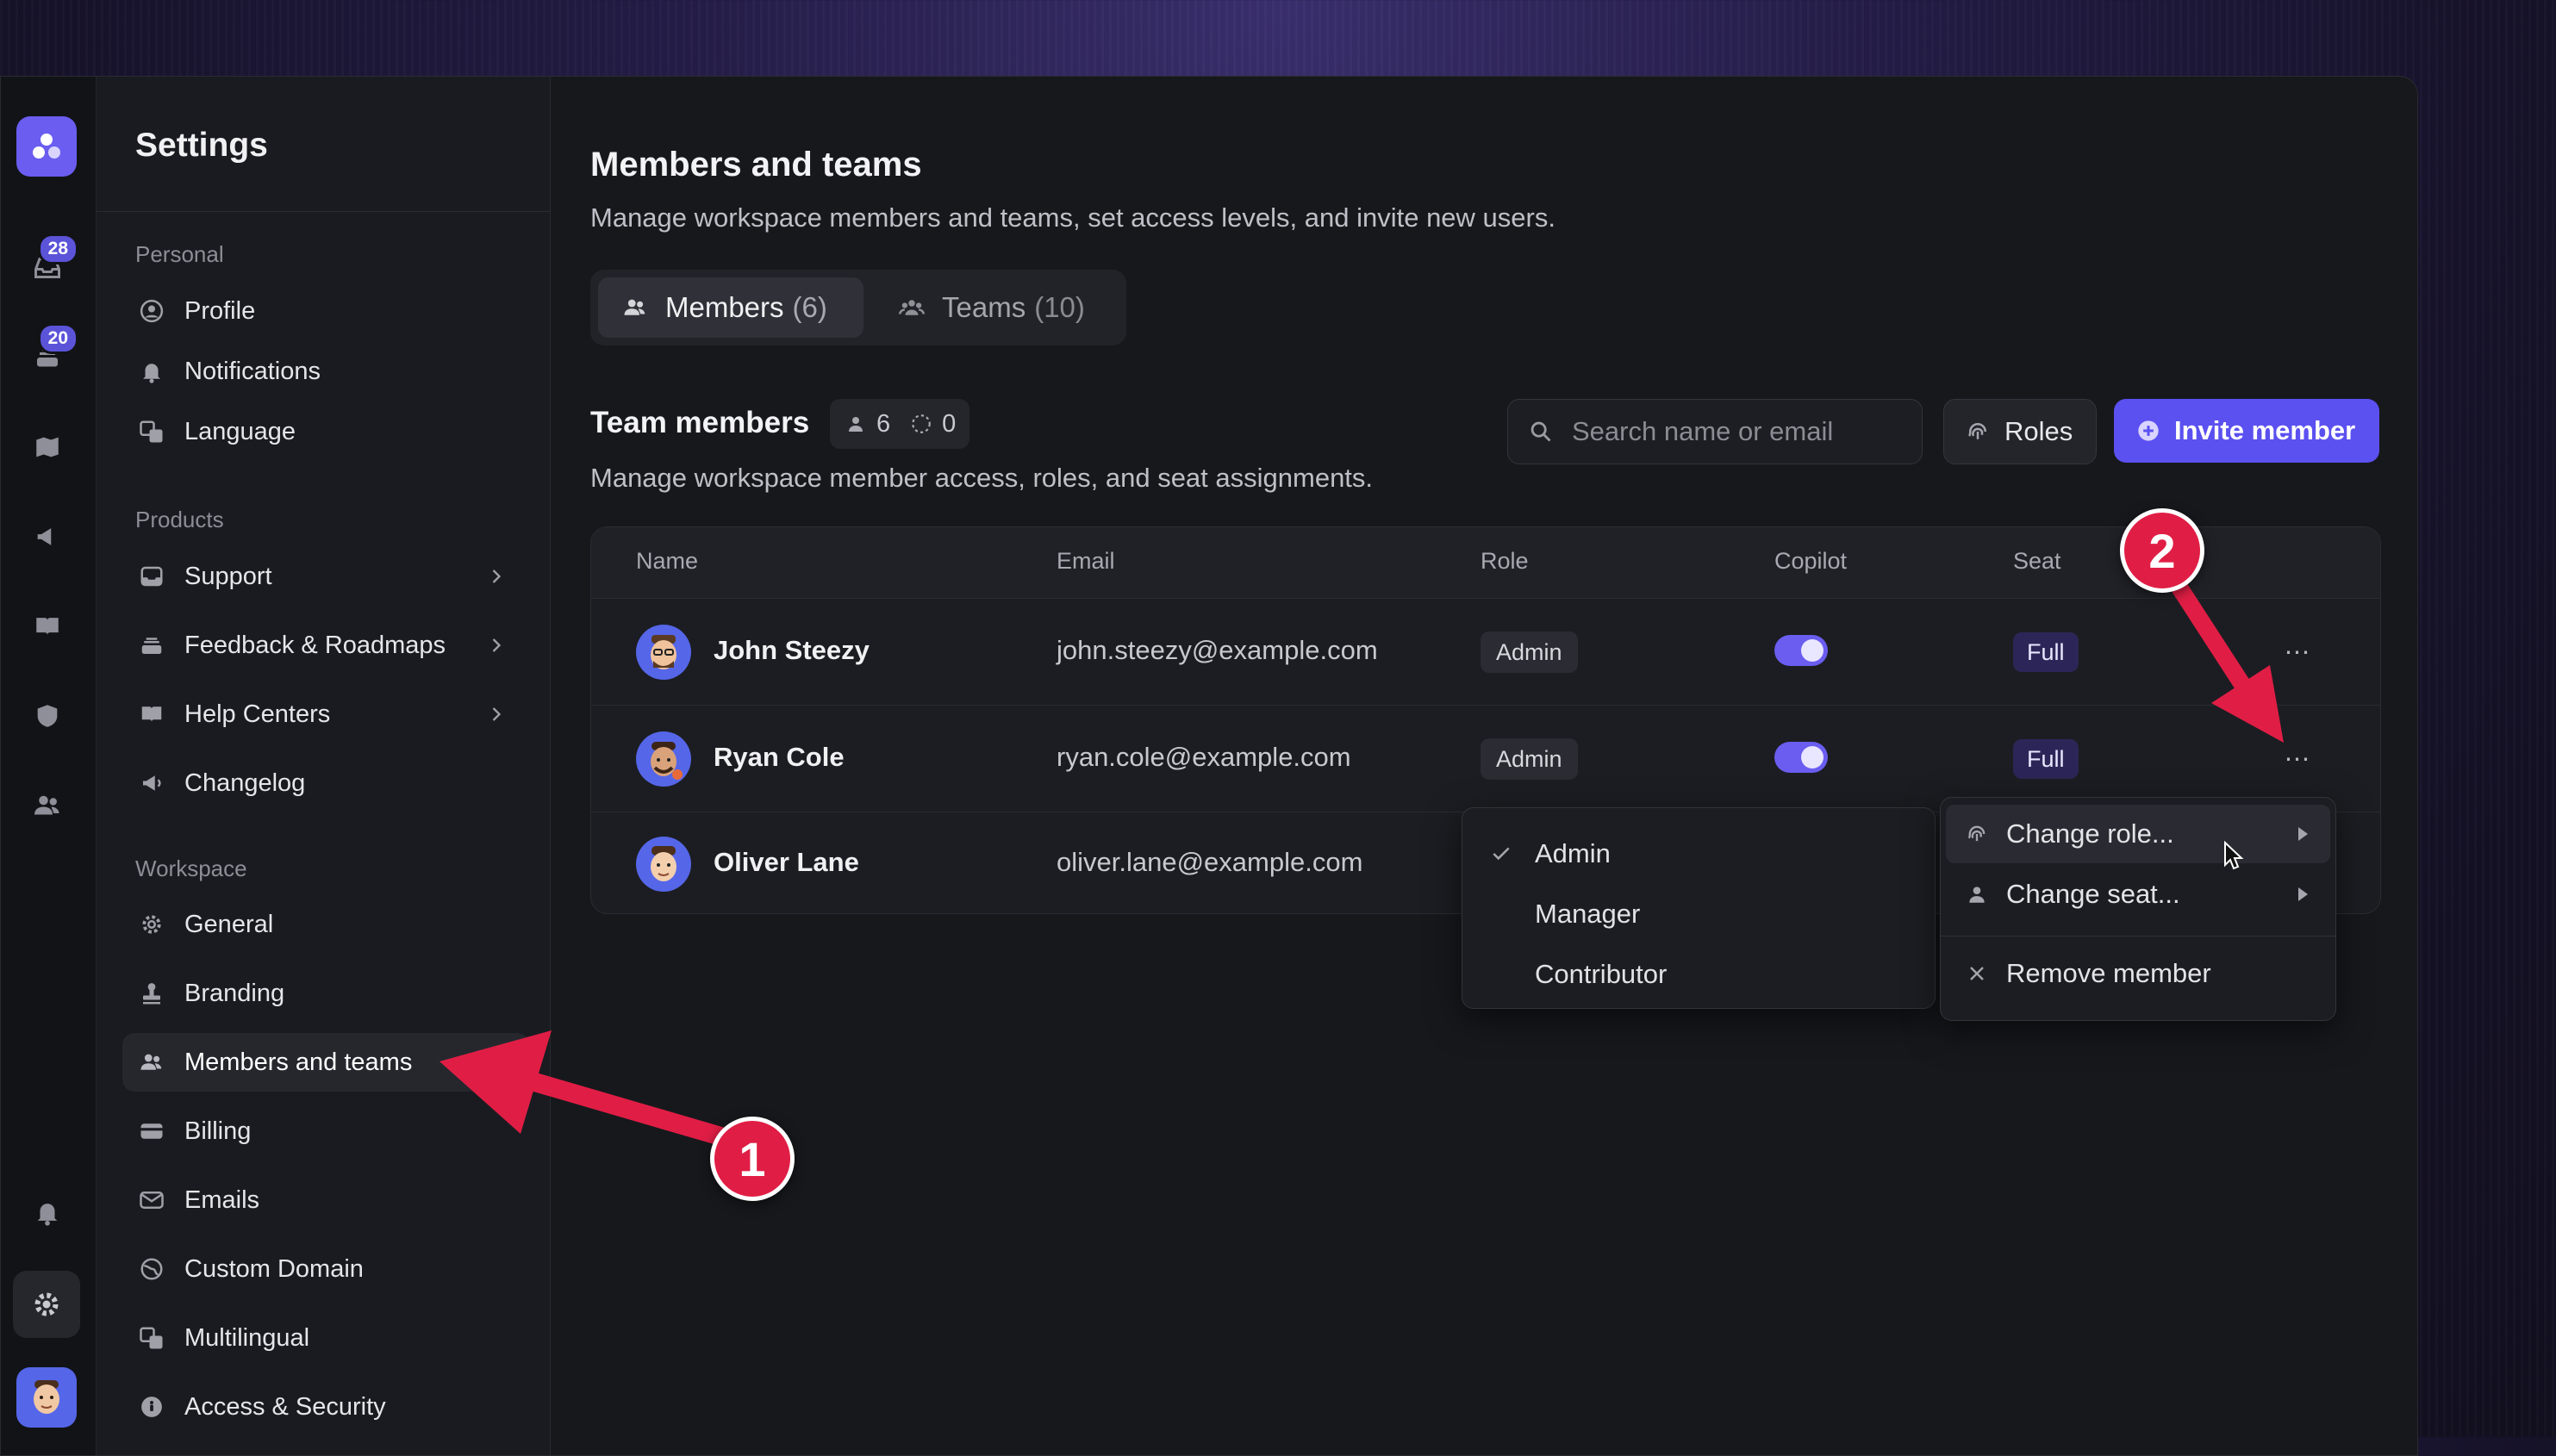  I want to click on team-icon, so click(911, 308).